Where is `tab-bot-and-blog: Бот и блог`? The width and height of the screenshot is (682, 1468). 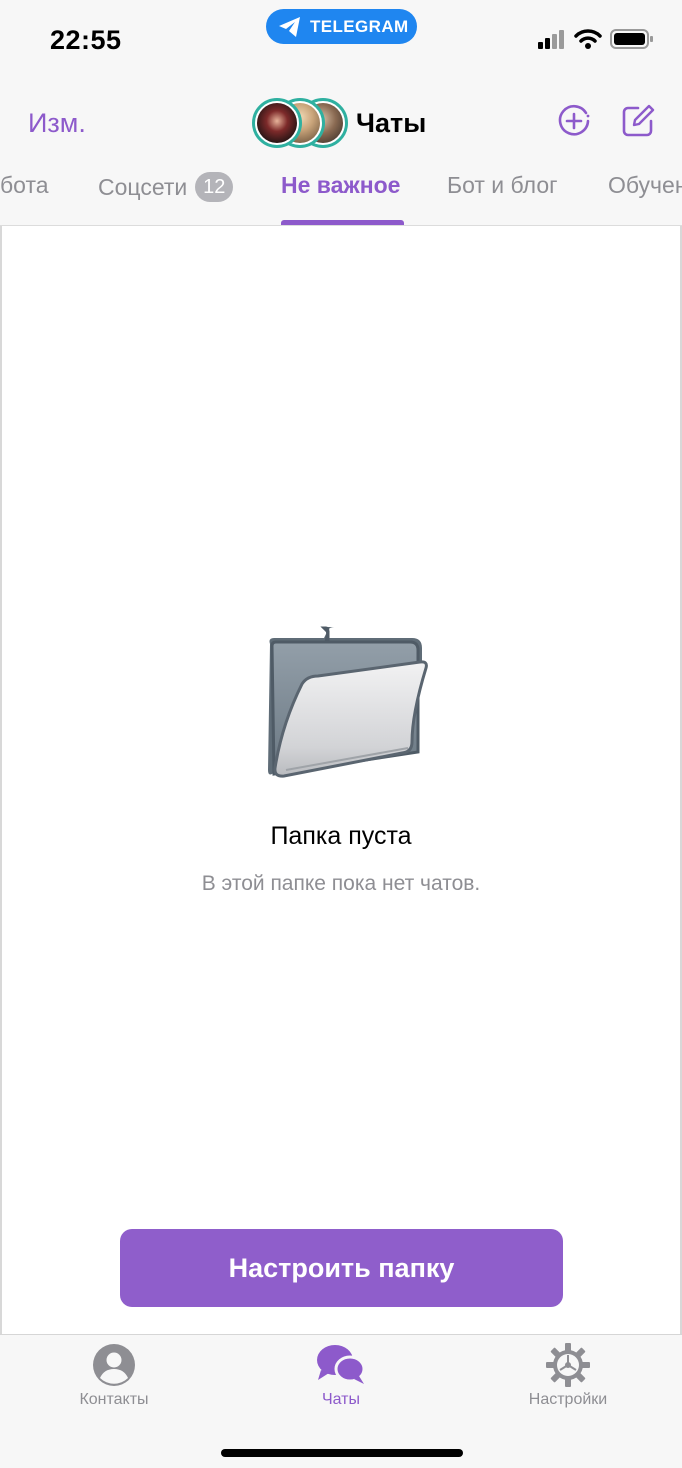 tab-bot-and-blog: Бот и блог is located at coordinates (502, 185).